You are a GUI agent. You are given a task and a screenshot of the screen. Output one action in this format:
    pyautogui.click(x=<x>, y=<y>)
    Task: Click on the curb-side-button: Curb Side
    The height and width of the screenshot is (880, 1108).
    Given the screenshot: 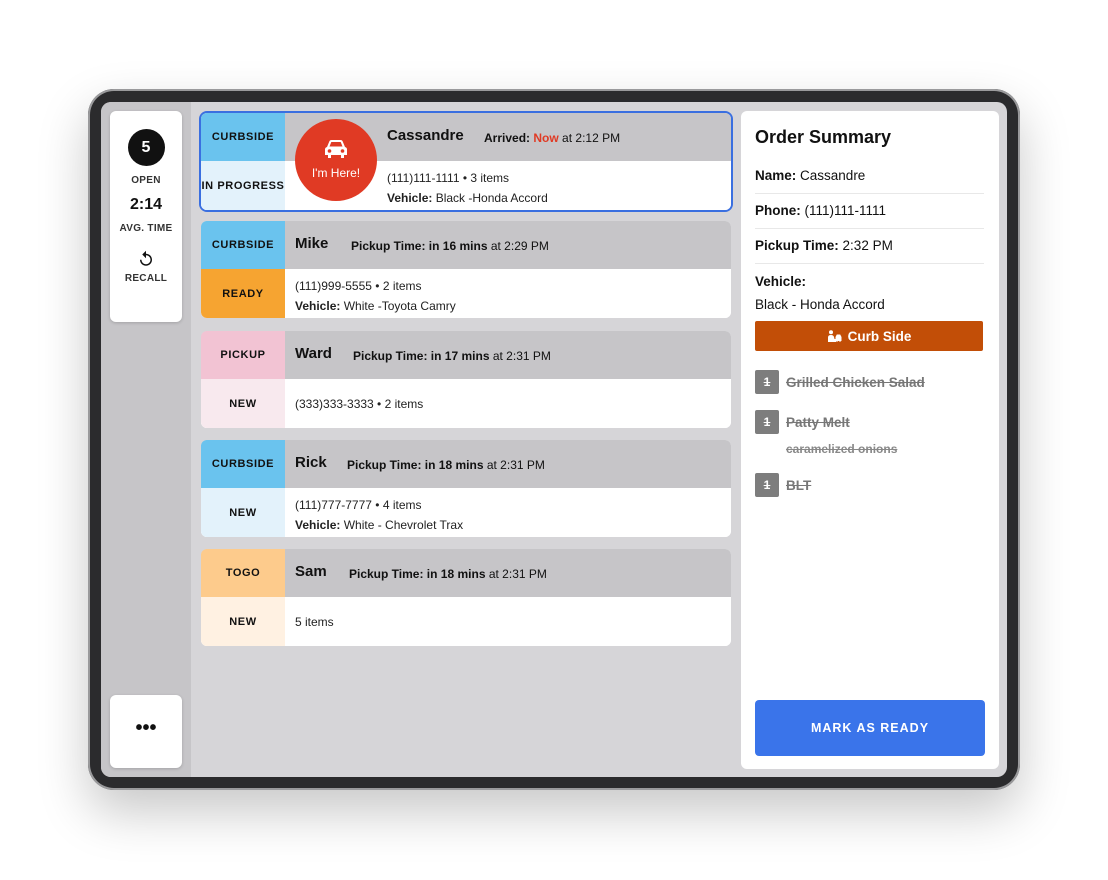 What is the action you would take?
    pyautogui.click(x=869, y=336)
    